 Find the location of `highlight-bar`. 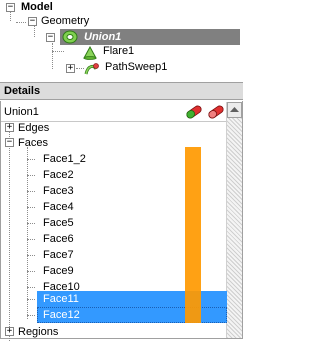

highlight-bar is located at coordinates (193, 235).